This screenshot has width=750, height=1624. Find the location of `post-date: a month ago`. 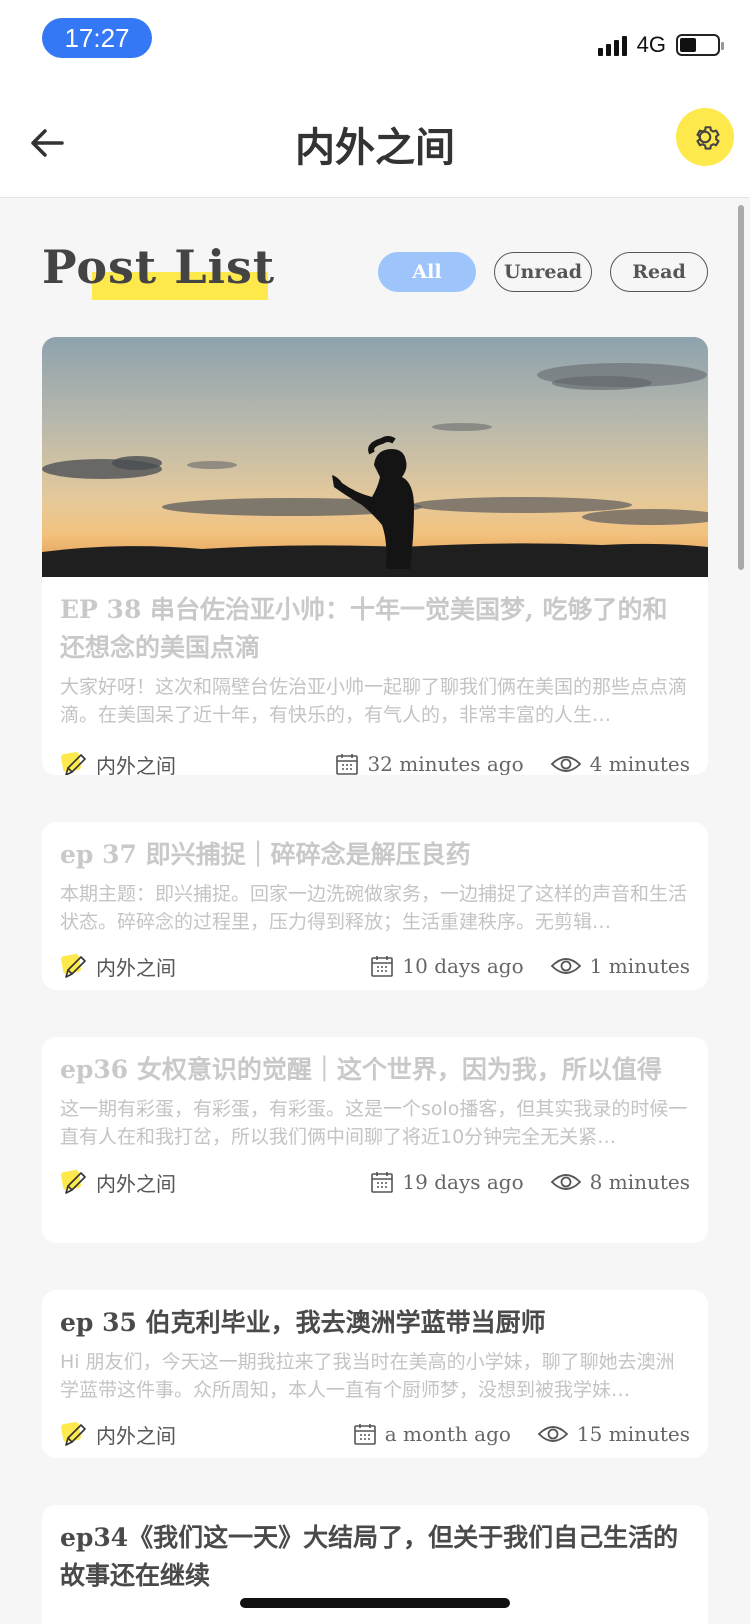

post-date: a month ago is located at coordinates (432, 1434).